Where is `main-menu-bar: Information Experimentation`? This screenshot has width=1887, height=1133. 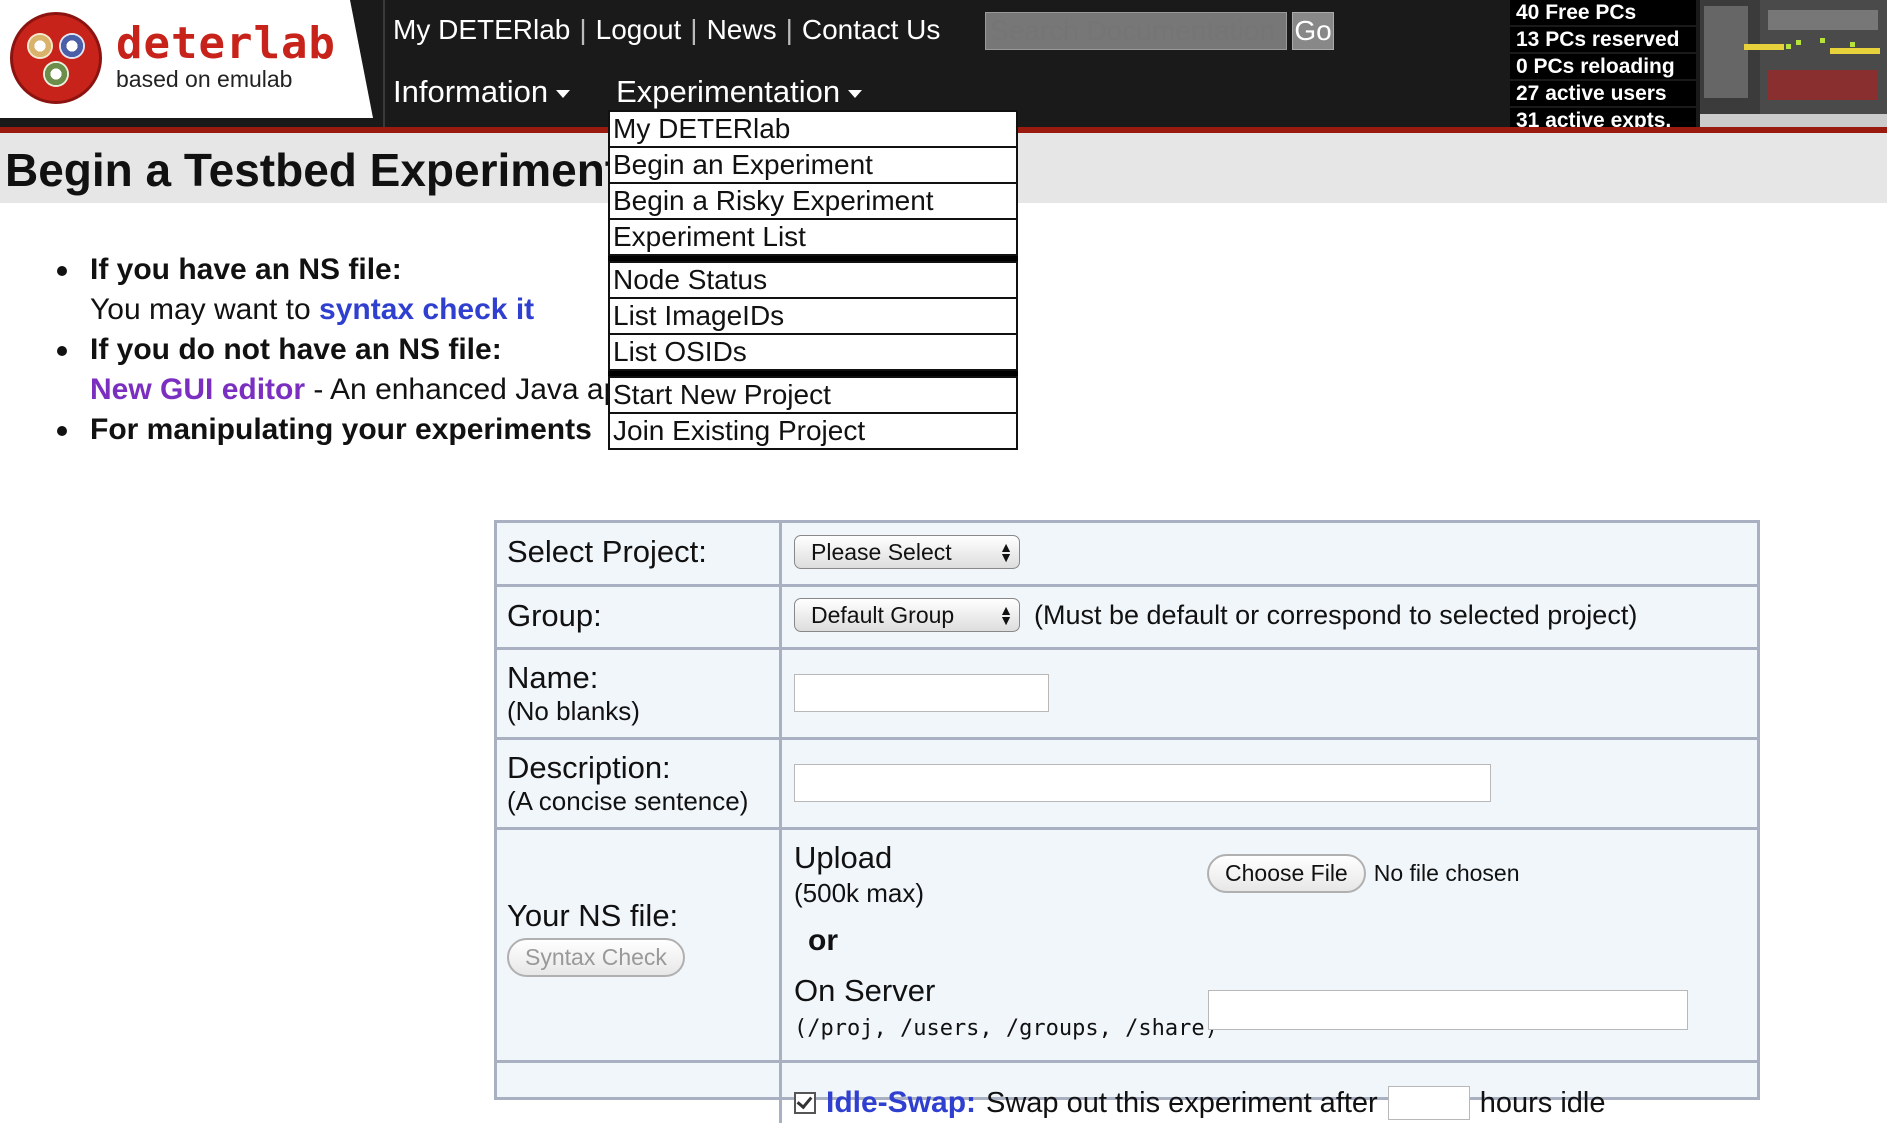 main-menu-bar: Information Experimentation is located at coordinates (650, 92).